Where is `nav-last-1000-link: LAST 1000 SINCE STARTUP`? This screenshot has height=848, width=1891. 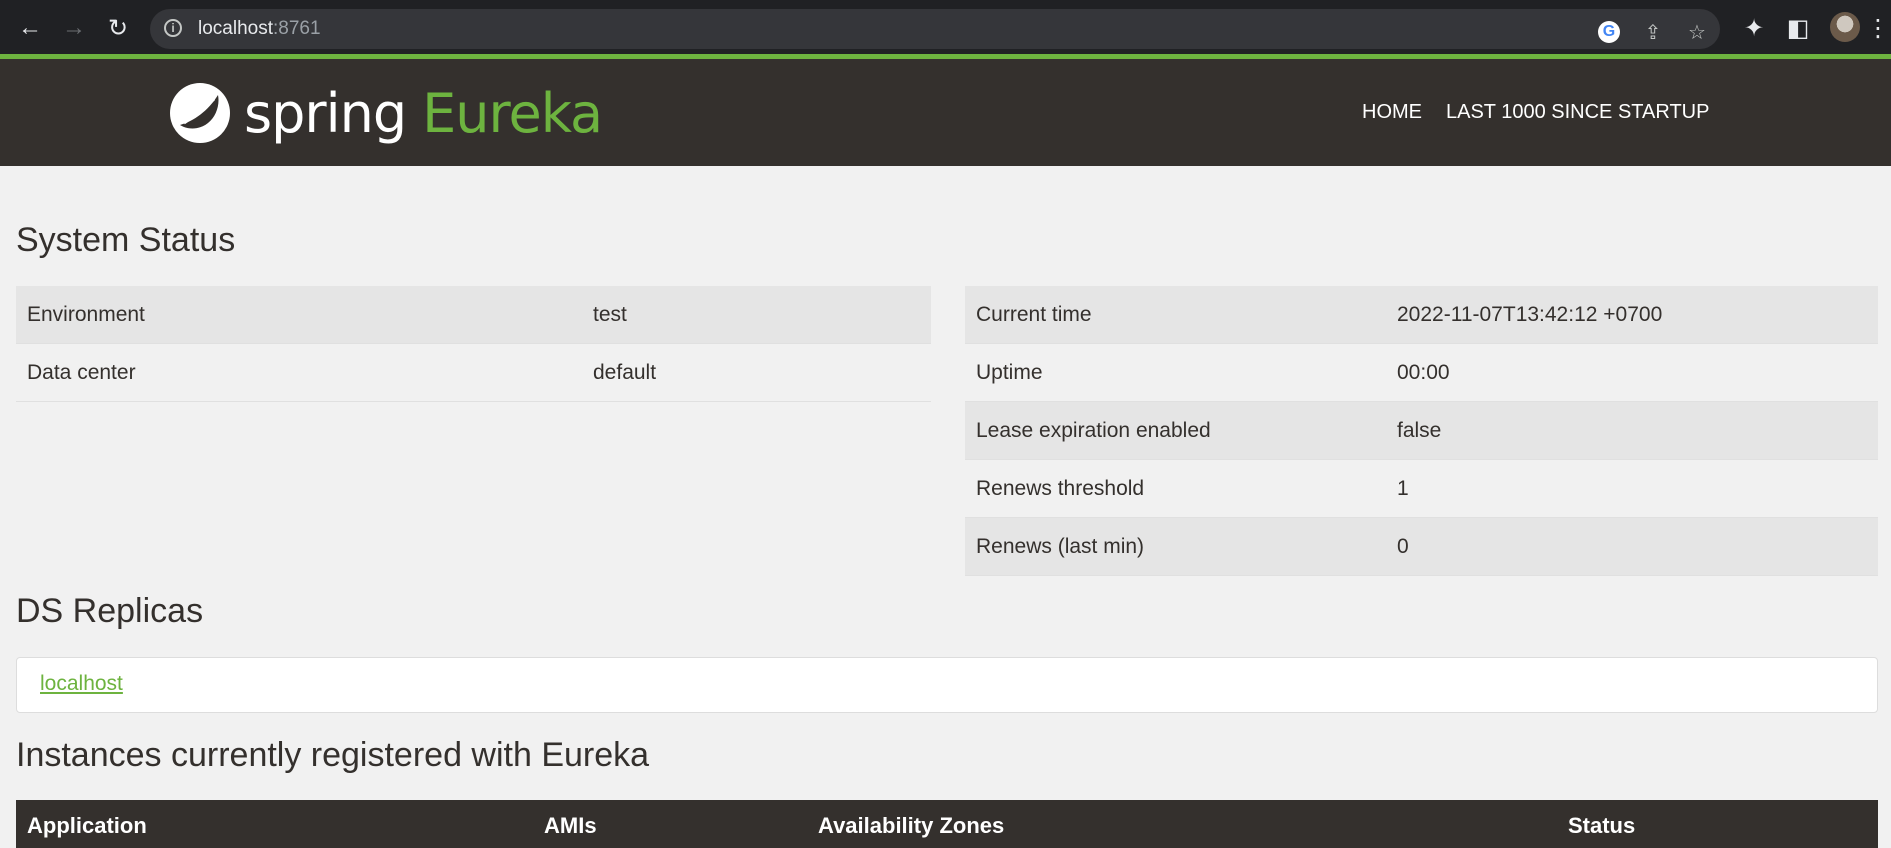
nav-last-1000-link: LAST 1000 SINCE STARTUP is located at coordinates (1577, 112).